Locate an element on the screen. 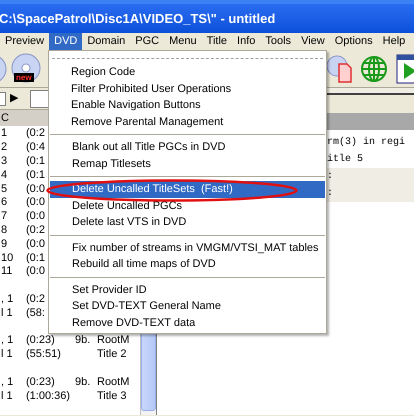 This screenshot has height=416, width=414. list-cell-text: 5 is located at coordinates (4, 189).